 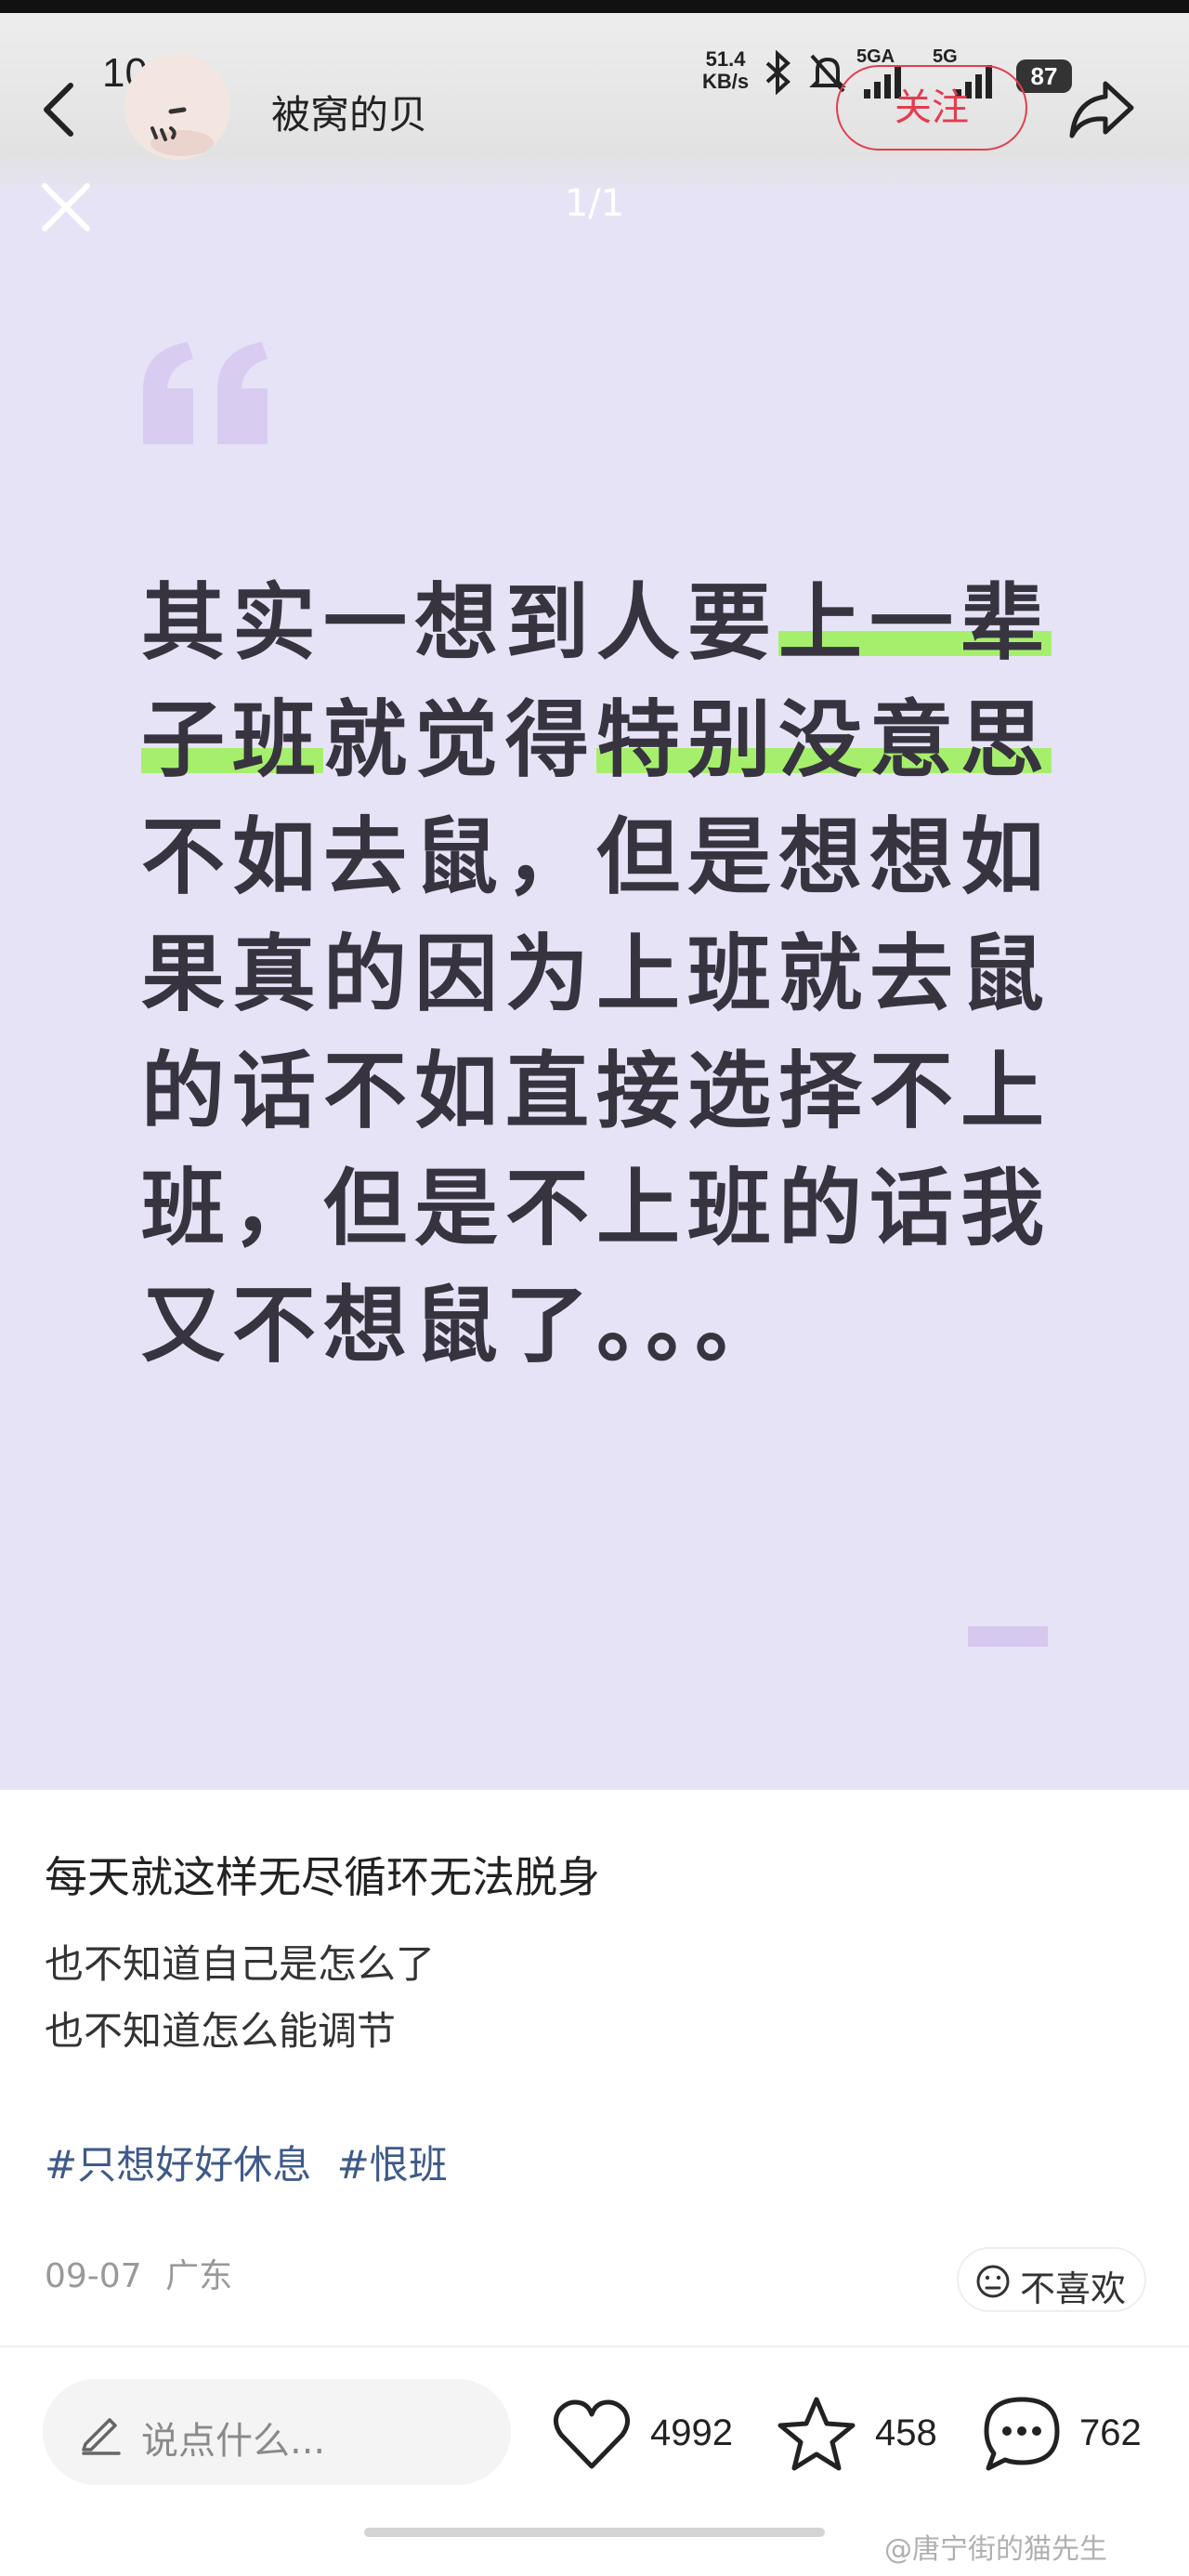 I want to click on divider, so click(x=594, y=2346).